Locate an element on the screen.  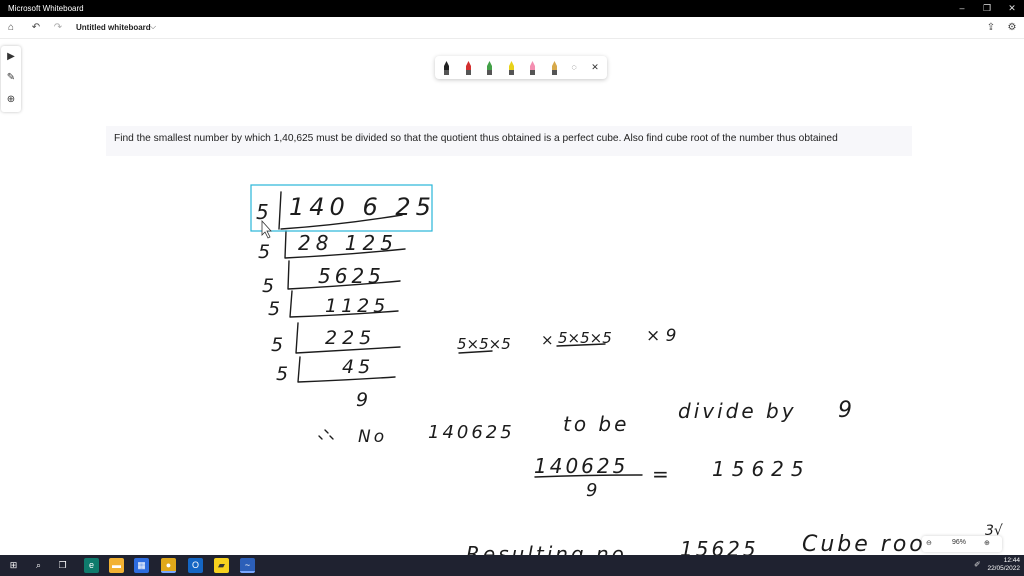
outlook-icon: O is located at coordinates (195, 565).